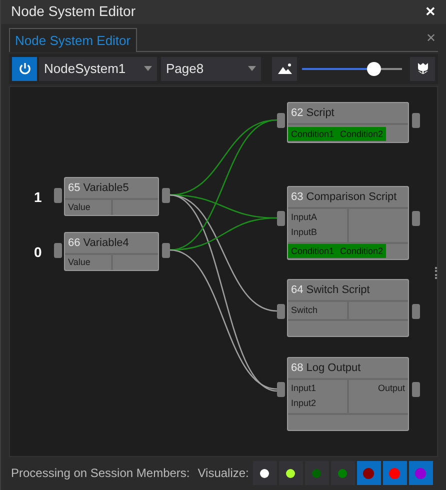  I want to click on node-card: 62 Script Condition1 Condition2, so click(348, 122).